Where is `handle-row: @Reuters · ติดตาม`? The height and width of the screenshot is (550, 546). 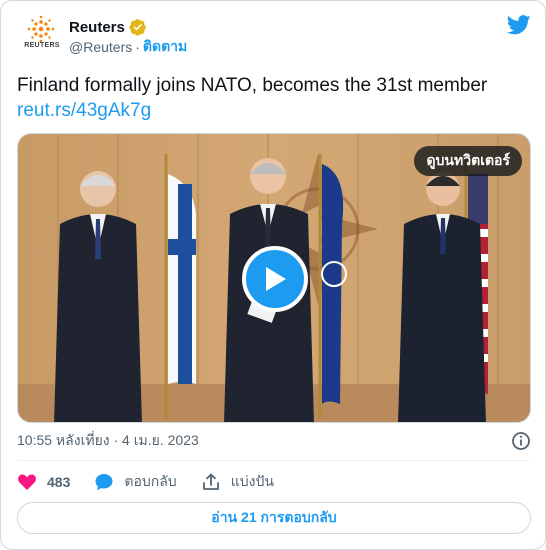
handle-row: @Reuters · ติดตาม is located at coordinates (128, 47).